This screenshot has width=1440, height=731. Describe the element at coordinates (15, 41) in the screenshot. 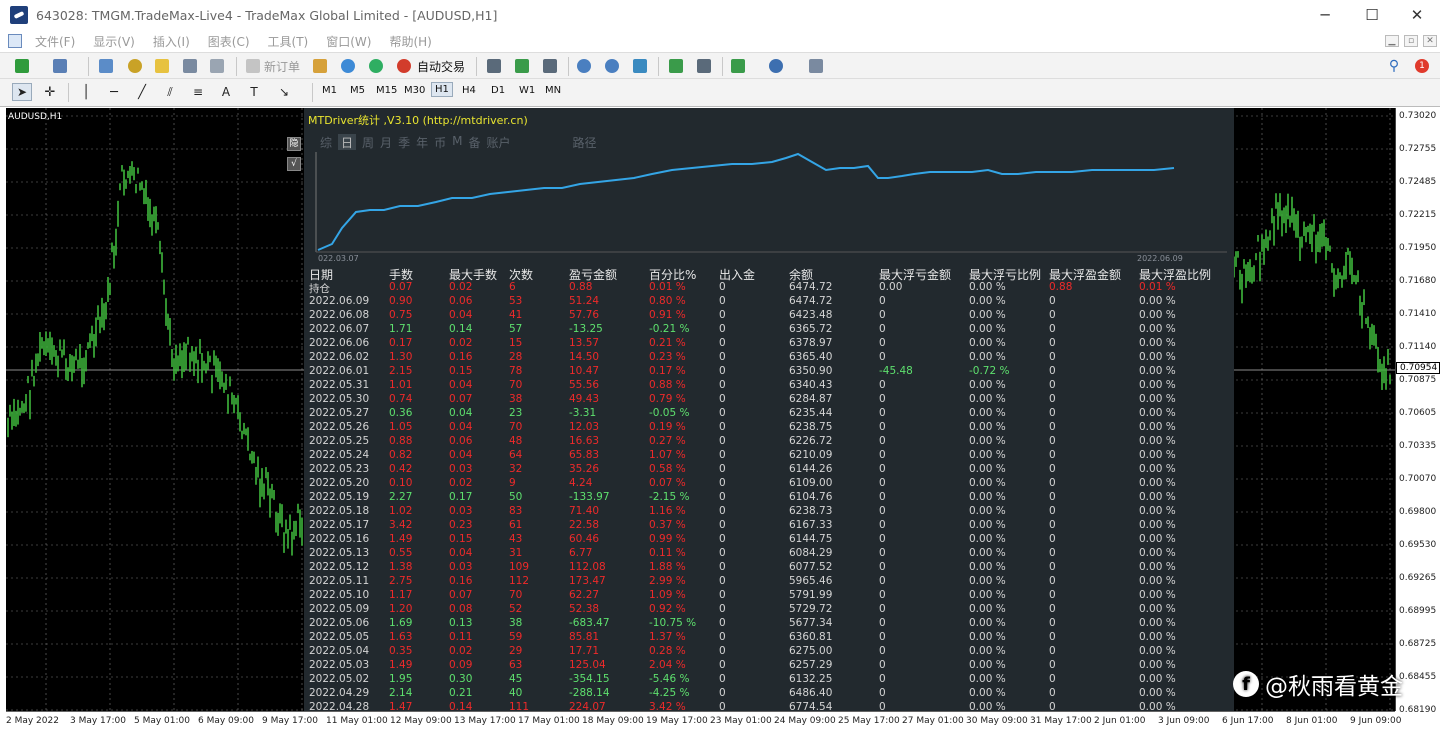

I see `chart-window-icon` at that location.